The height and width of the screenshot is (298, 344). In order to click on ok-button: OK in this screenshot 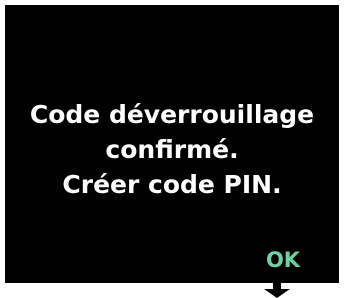, I will do `click(283, 260)`.